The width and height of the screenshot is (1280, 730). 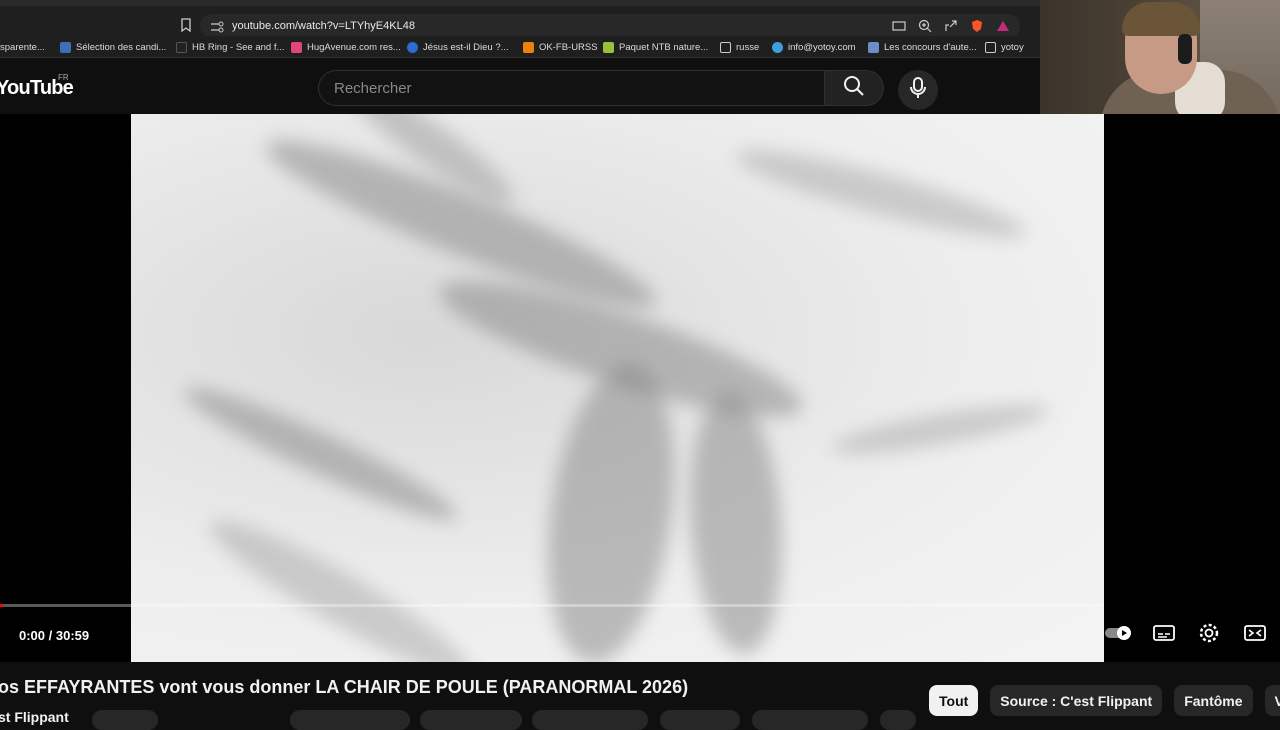 I want to click on subscribe-button, so click(x=125, y=720).